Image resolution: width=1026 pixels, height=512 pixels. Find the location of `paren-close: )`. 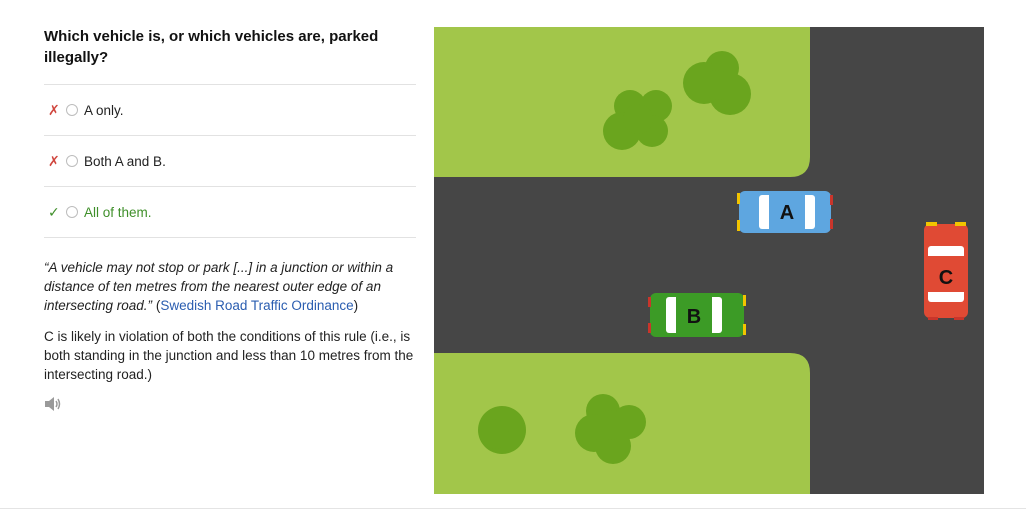

paren-close: ) is located at coordinates (356, 305).